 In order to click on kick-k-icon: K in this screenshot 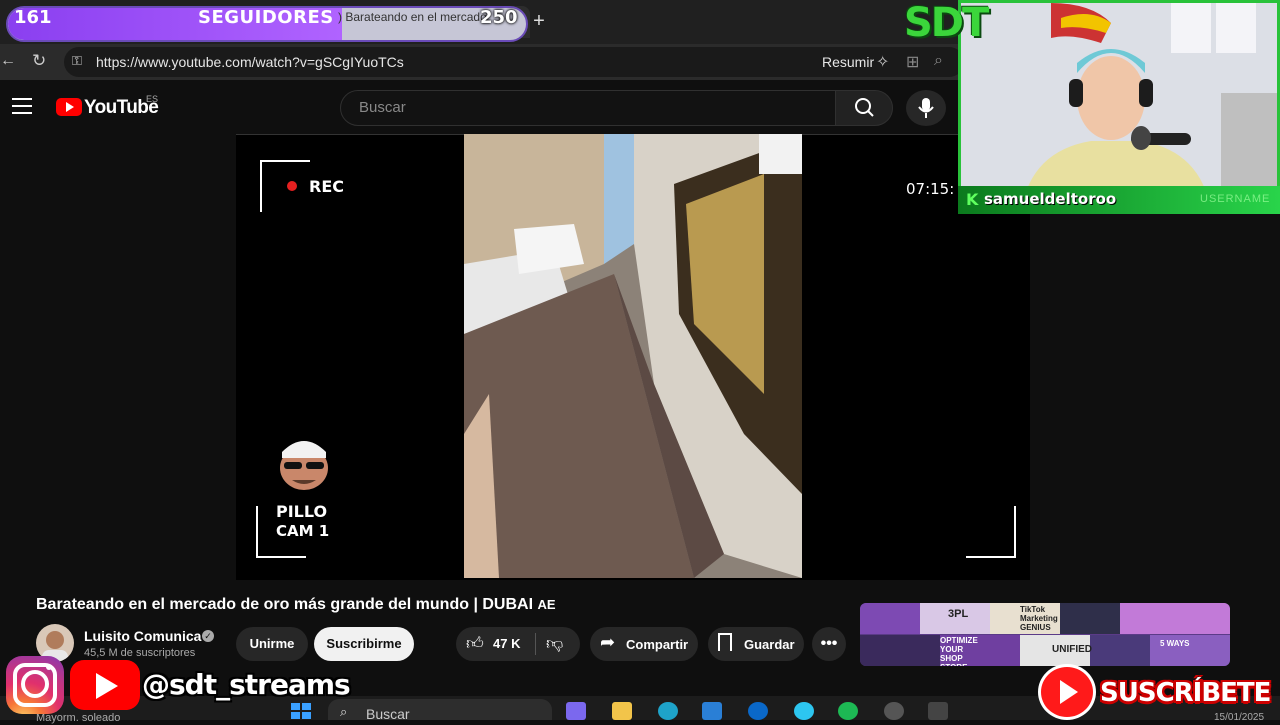, I will do `click(972, 199)`.